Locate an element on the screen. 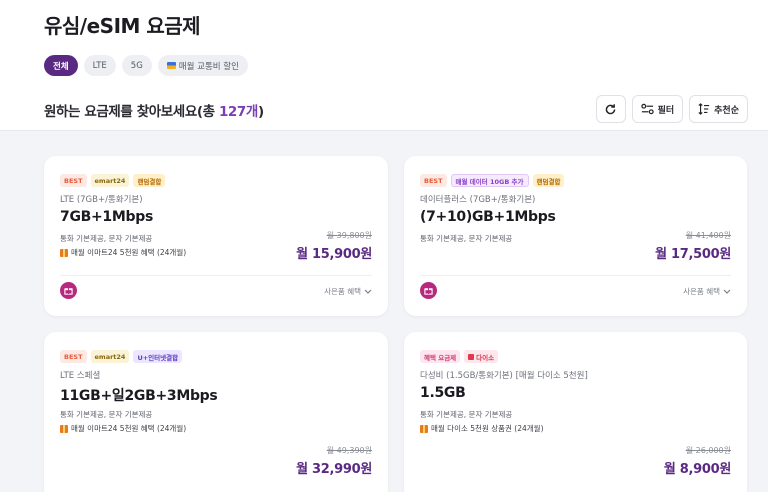  tag-list: BEST emart24 U+인터넷결합 is located at coordinates (121, 356).